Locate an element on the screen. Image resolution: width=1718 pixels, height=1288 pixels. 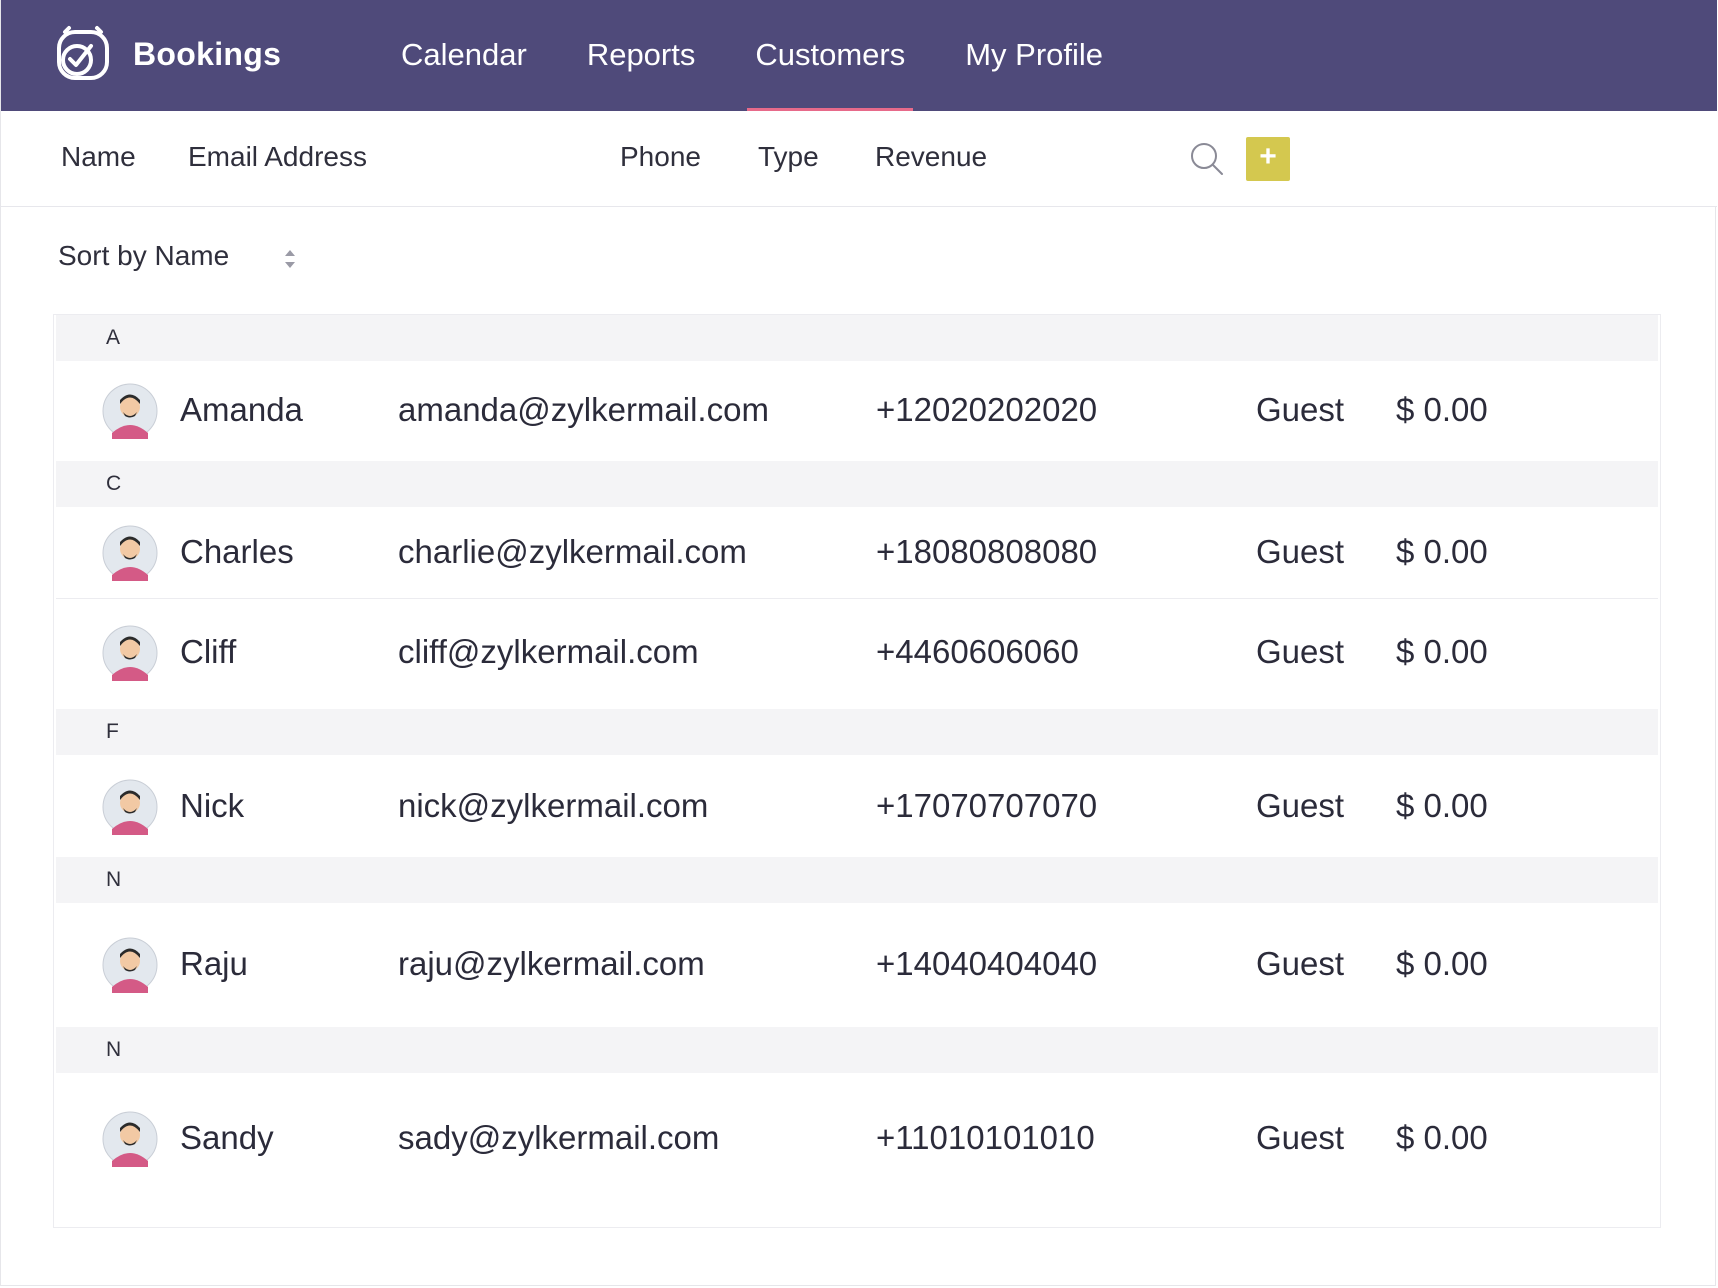
group-header-a: A is located at coordinates (857, 338).